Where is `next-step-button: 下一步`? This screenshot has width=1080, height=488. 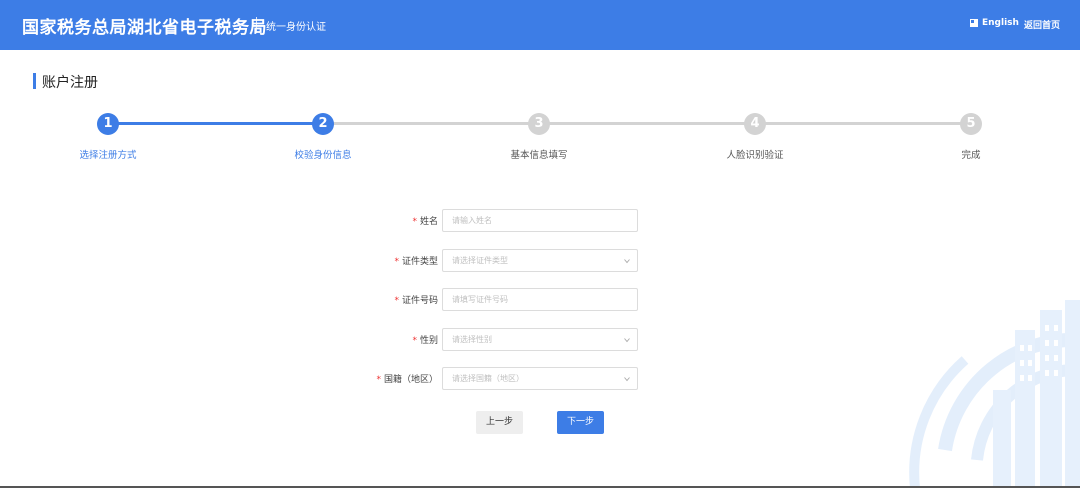 next-step-button: 下一步 is located at coordinates (580, 422).